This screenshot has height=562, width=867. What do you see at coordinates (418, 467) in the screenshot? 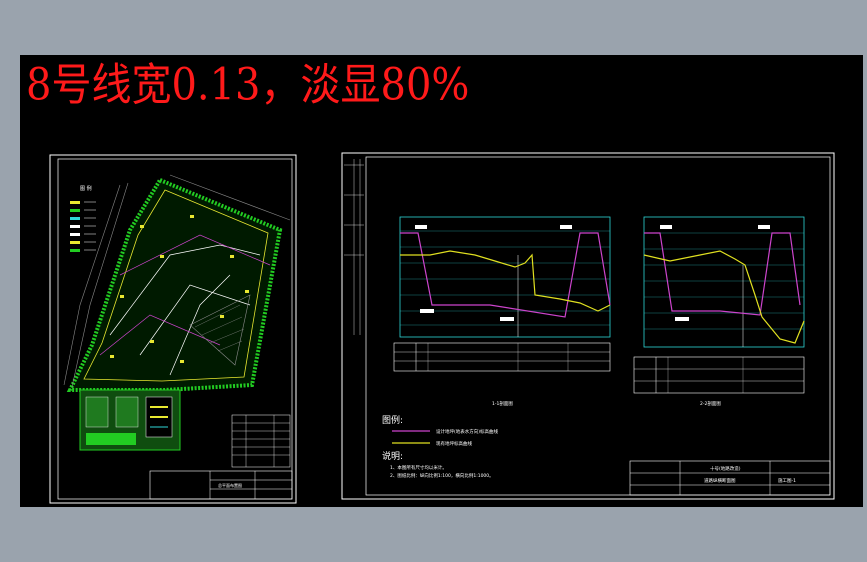
I see `note-1: 1、本图所有尺寸均以米计。` at bounding box center [418, 467].